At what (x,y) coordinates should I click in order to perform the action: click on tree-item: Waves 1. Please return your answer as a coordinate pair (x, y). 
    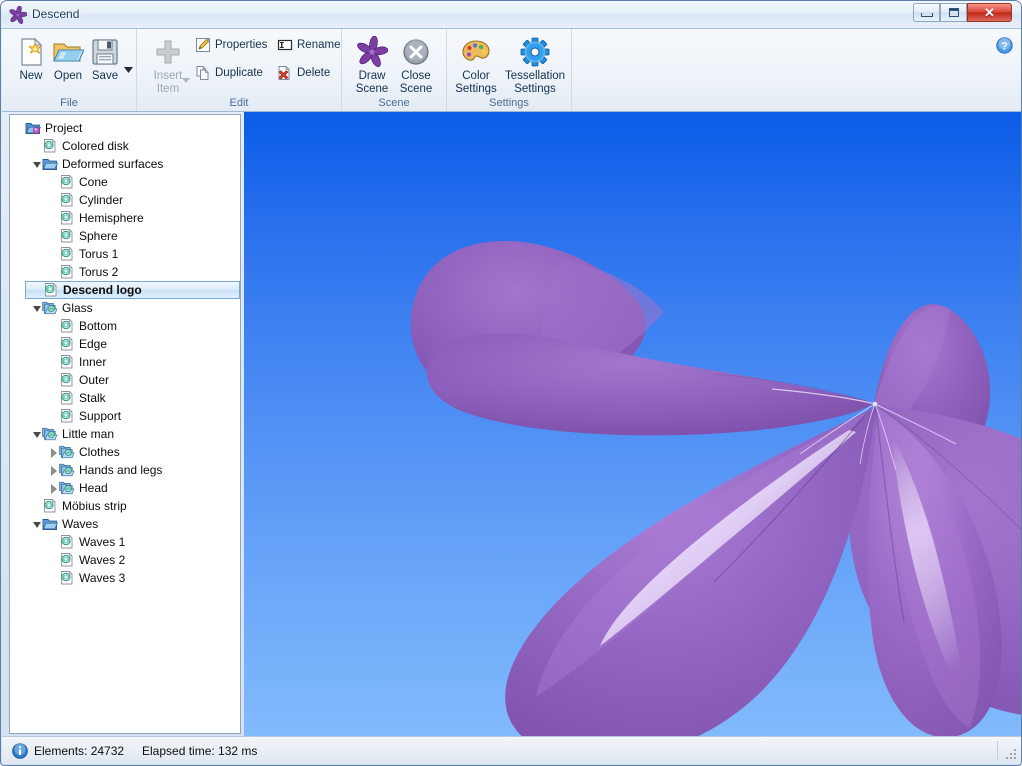
    Looking at the image, I should click on (125, 542).